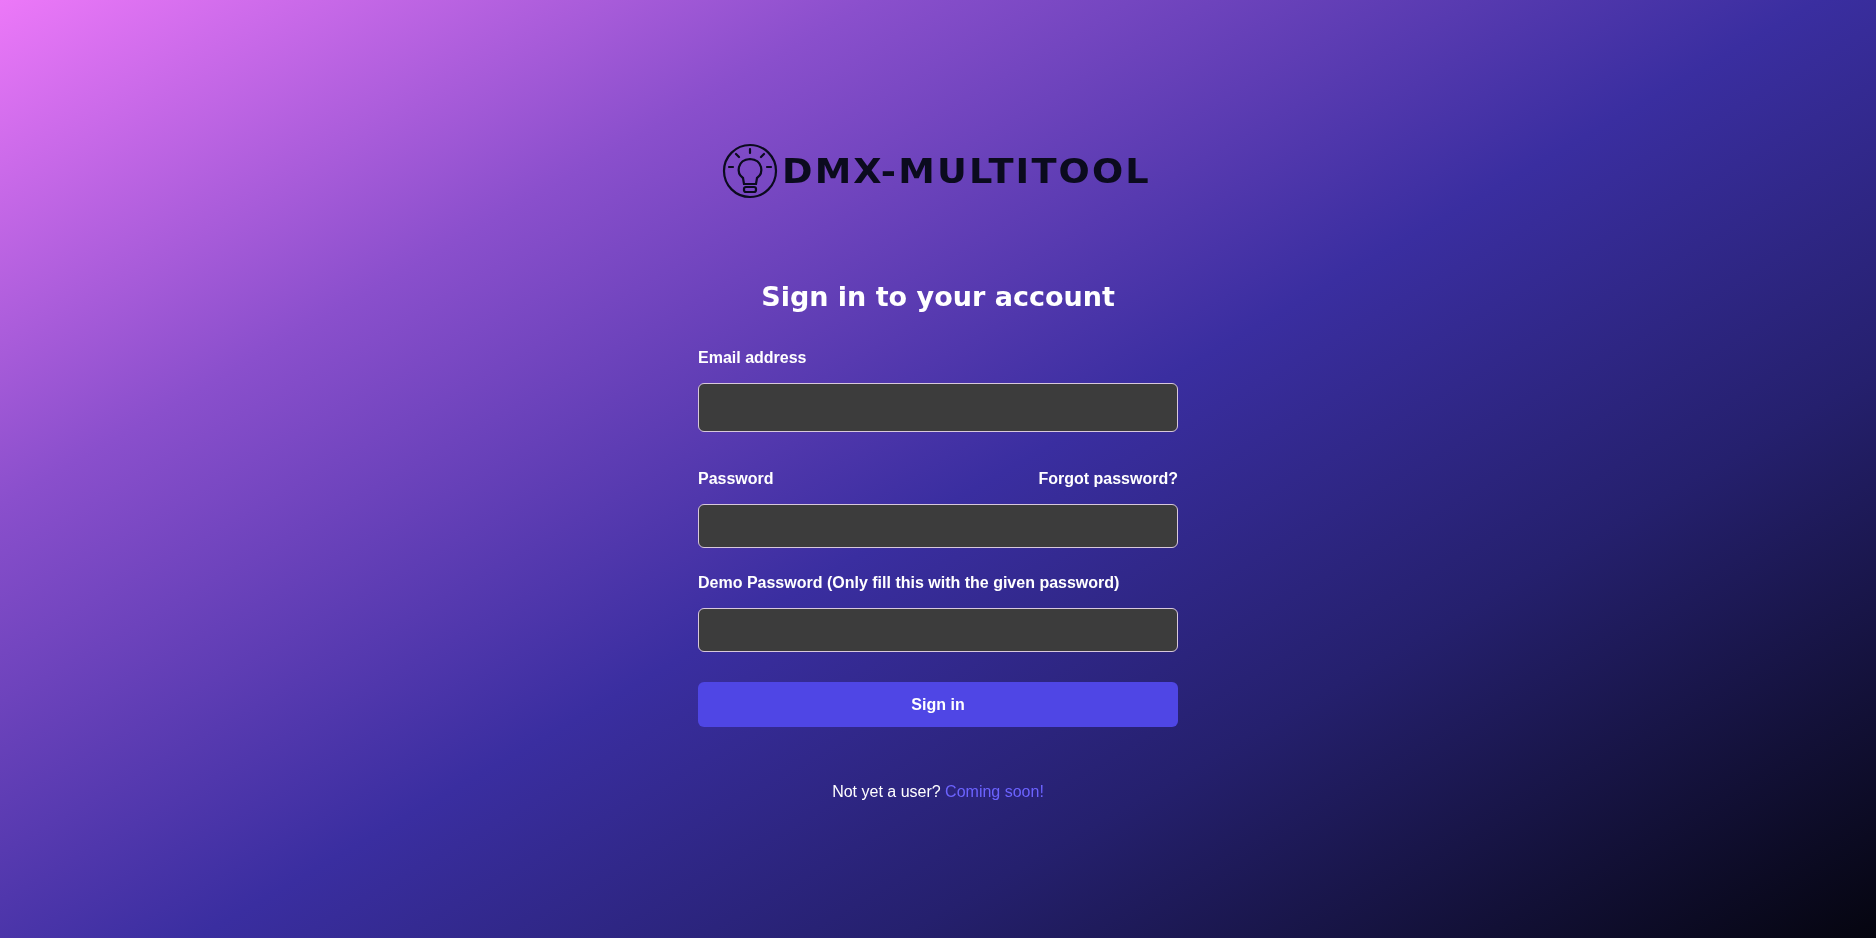 This screenshot has height=938, width=1876. Describe the element at coordinates (909, 583) in the screenshot. I see `field-label: Demo Password (Only fill this with the given password)` at that location.